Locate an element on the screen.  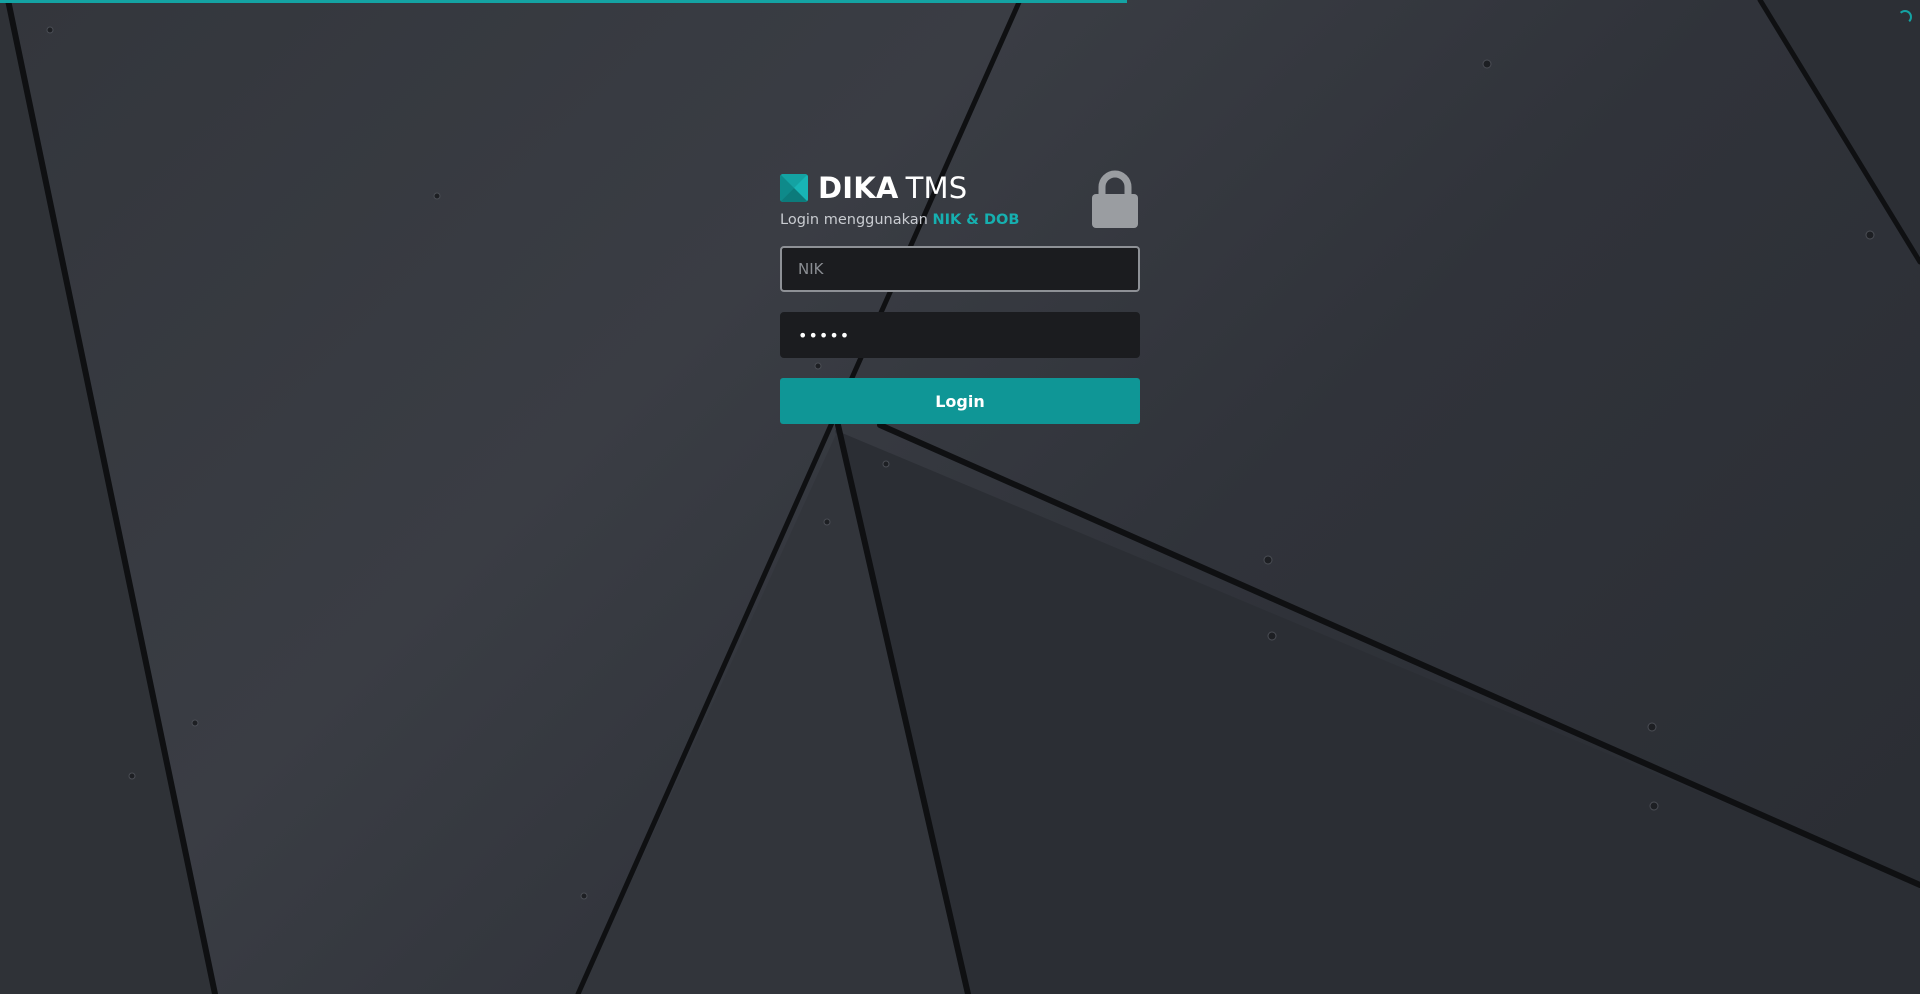
login-subtitle: Login menggunakan NIK & DOB is located at coordinates (960, 220).